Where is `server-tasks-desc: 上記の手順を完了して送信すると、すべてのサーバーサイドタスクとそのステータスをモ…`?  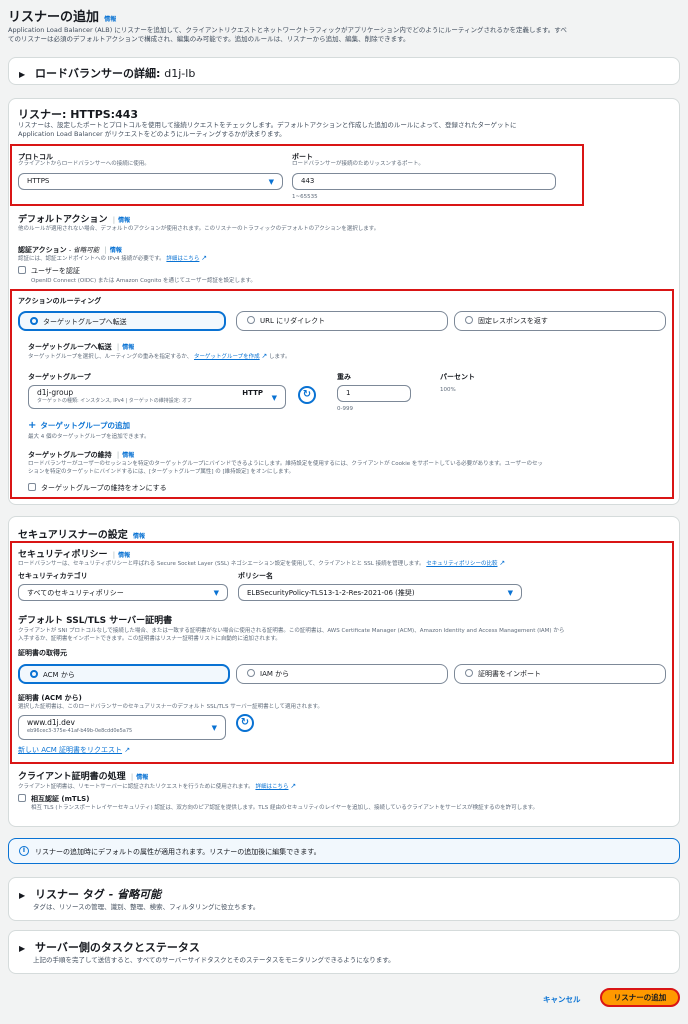
server-tasks-desc: 上記の手順を完了して送信すると、すべてのサーバーサイドタスクとそのステータスをモ… is located at coordinates (214, 960).